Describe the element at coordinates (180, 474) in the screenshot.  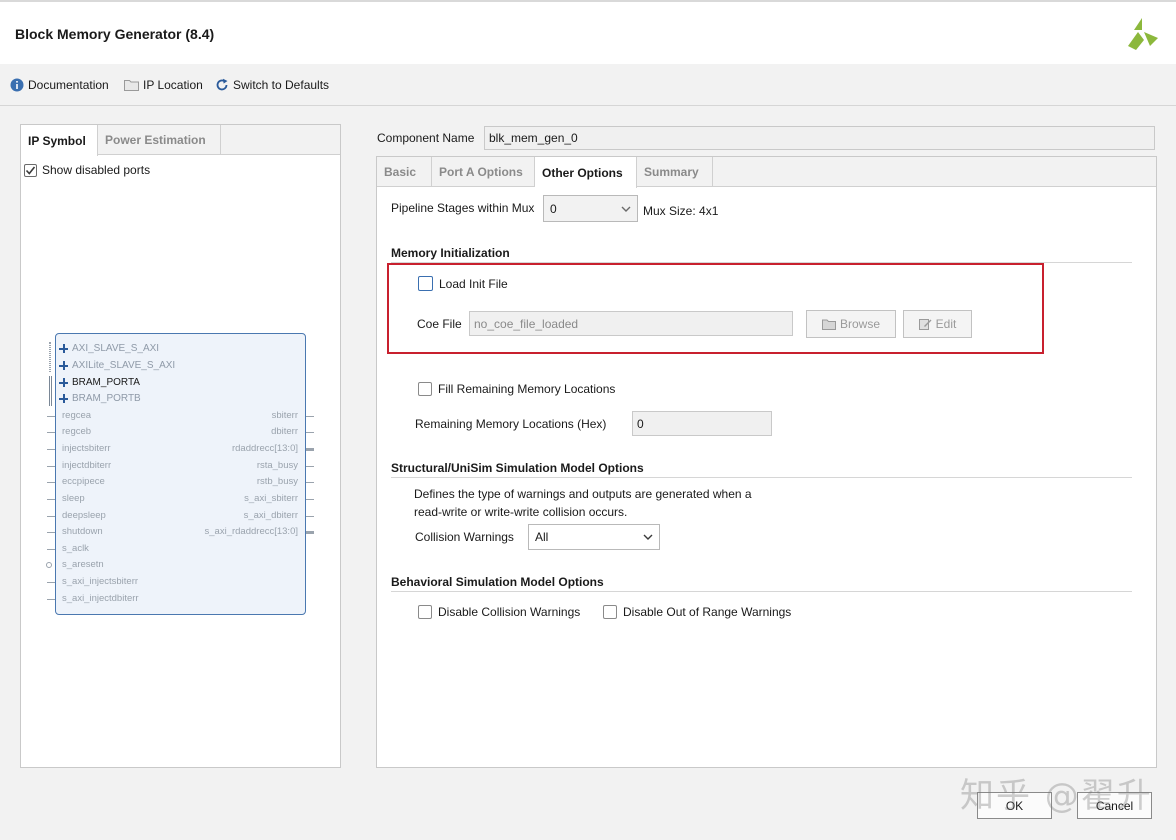
I see `ip-symbol-block` at that location.